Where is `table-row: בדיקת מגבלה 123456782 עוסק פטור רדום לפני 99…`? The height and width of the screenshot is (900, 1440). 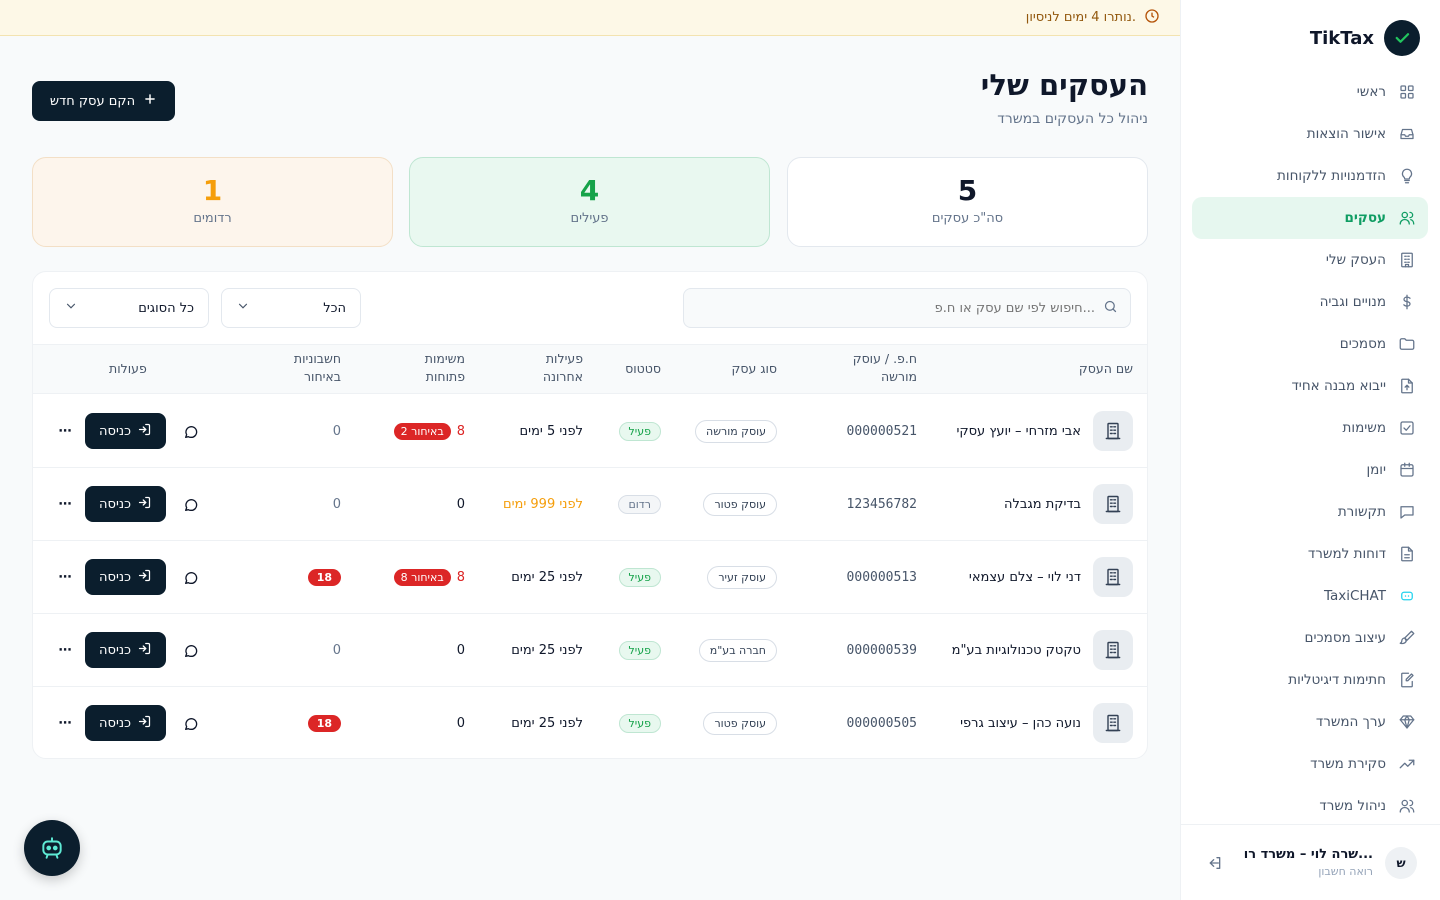
table-row: בדיקת מגבלה 123456782 עוסק פטור רדום לפני 99… is located at coordinates (590, 504).